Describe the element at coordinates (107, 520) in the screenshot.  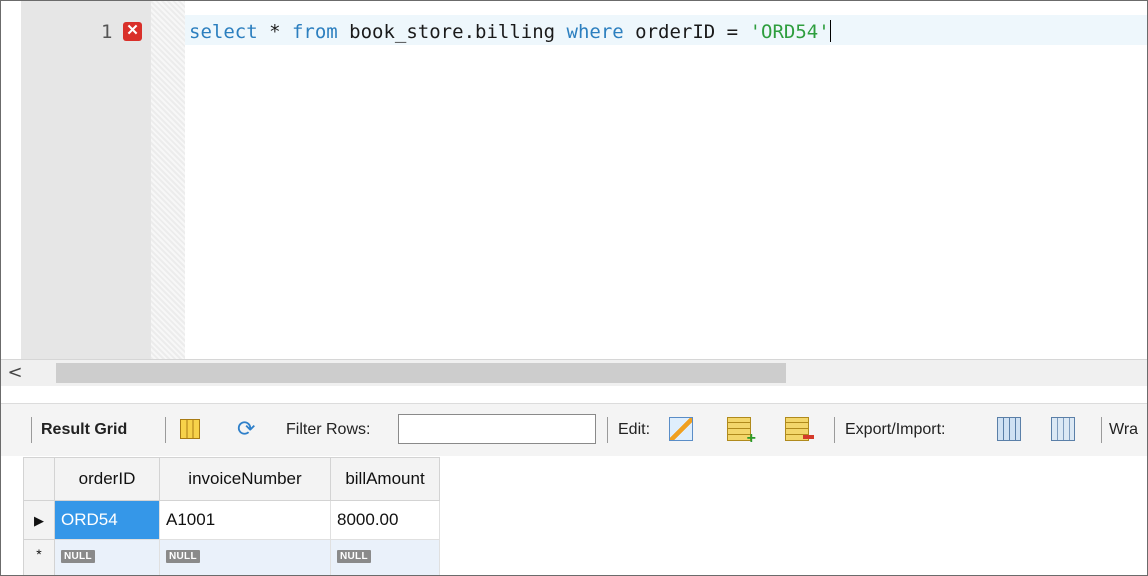
I see `table-cell-orderid: ORD54` at that location.